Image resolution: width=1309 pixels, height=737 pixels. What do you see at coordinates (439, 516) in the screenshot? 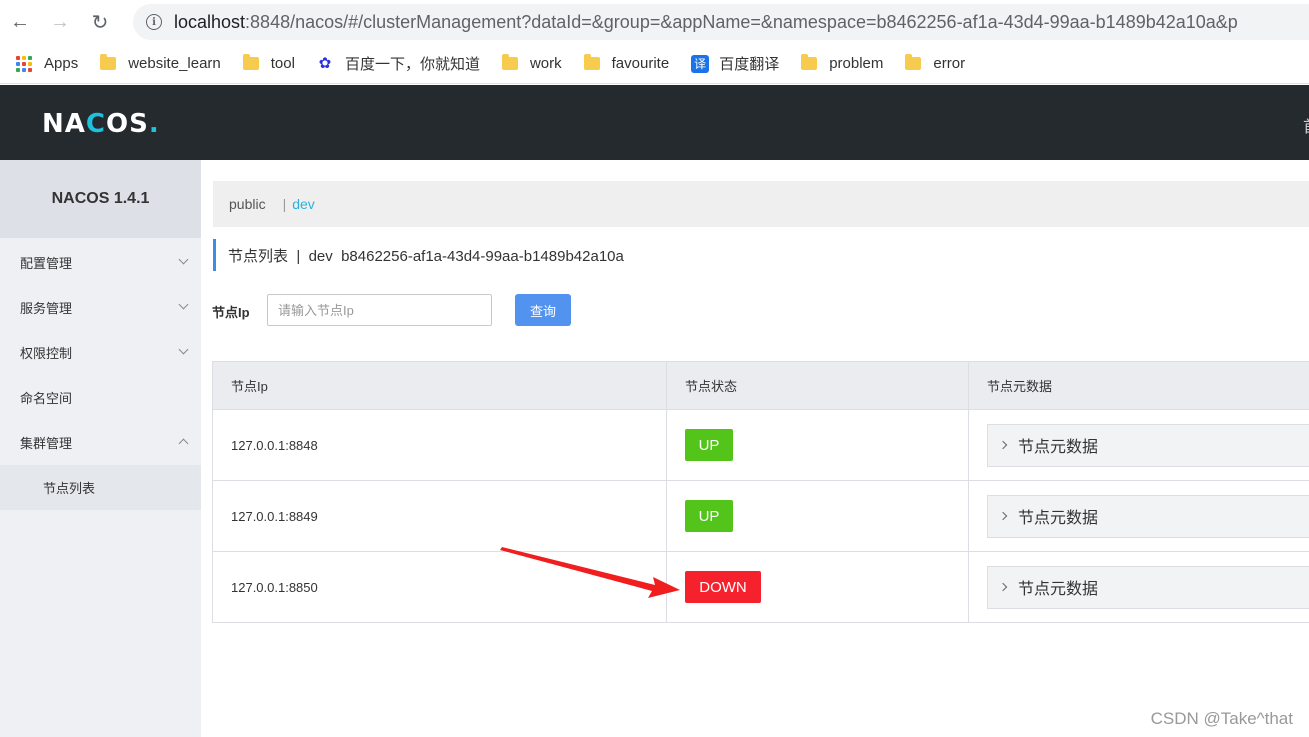
I see `node-ip-cell: 127.0.0.1:8849` at bounding box center [439, 516].